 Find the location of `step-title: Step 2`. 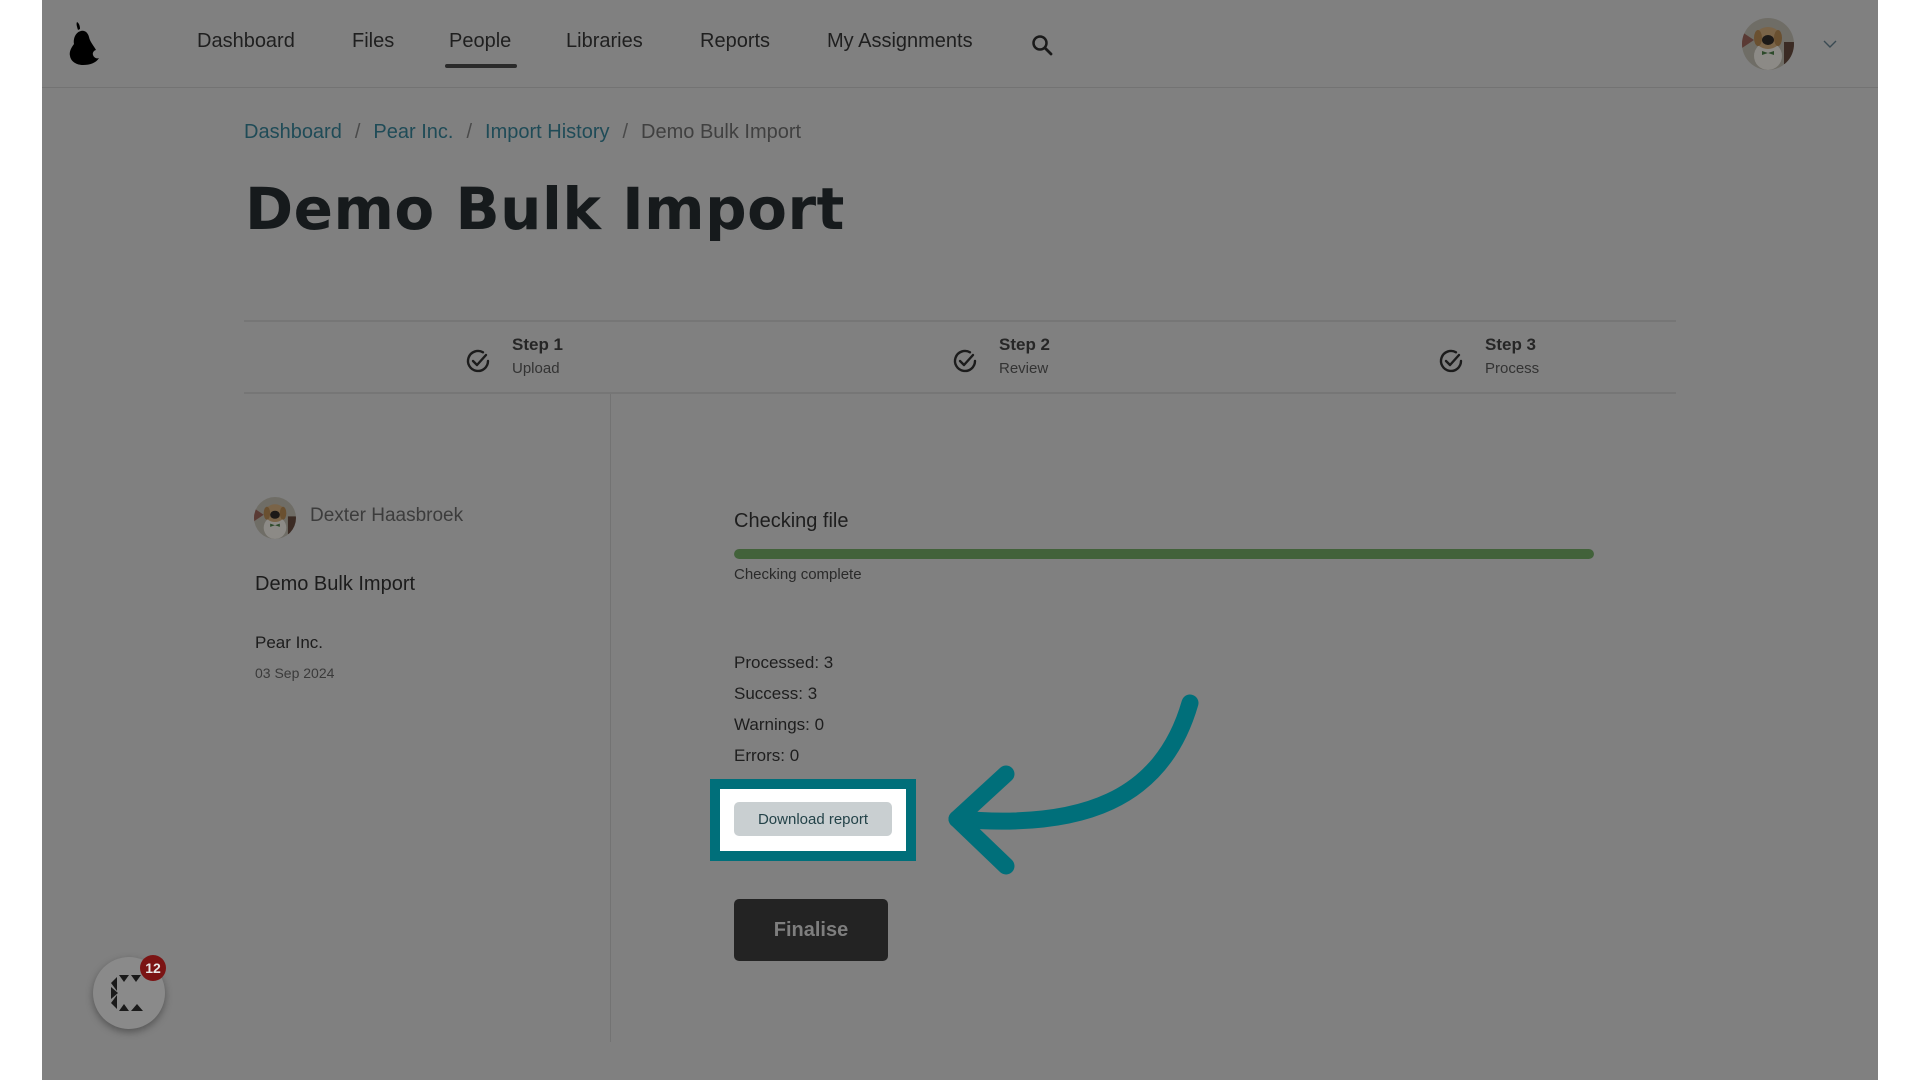

step-title: Step 2 is located at coordinates (1025, 344).